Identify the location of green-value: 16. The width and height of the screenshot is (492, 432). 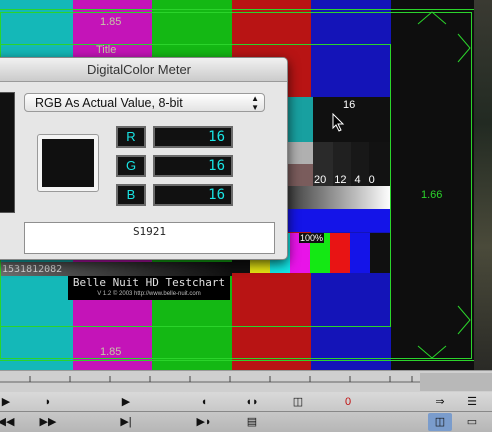
(193, 166).